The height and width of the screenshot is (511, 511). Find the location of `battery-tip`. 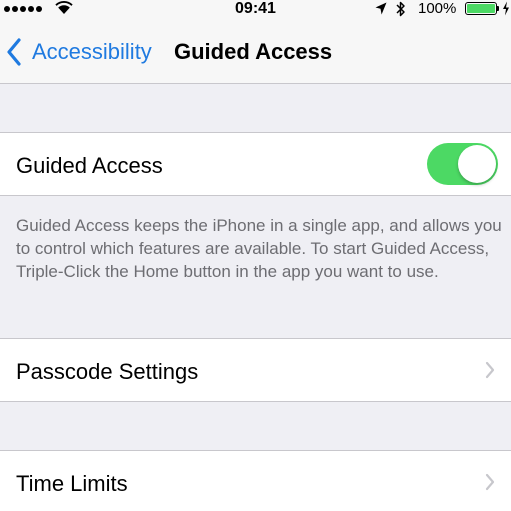

battery-tip is located at coordinates (498, 8).